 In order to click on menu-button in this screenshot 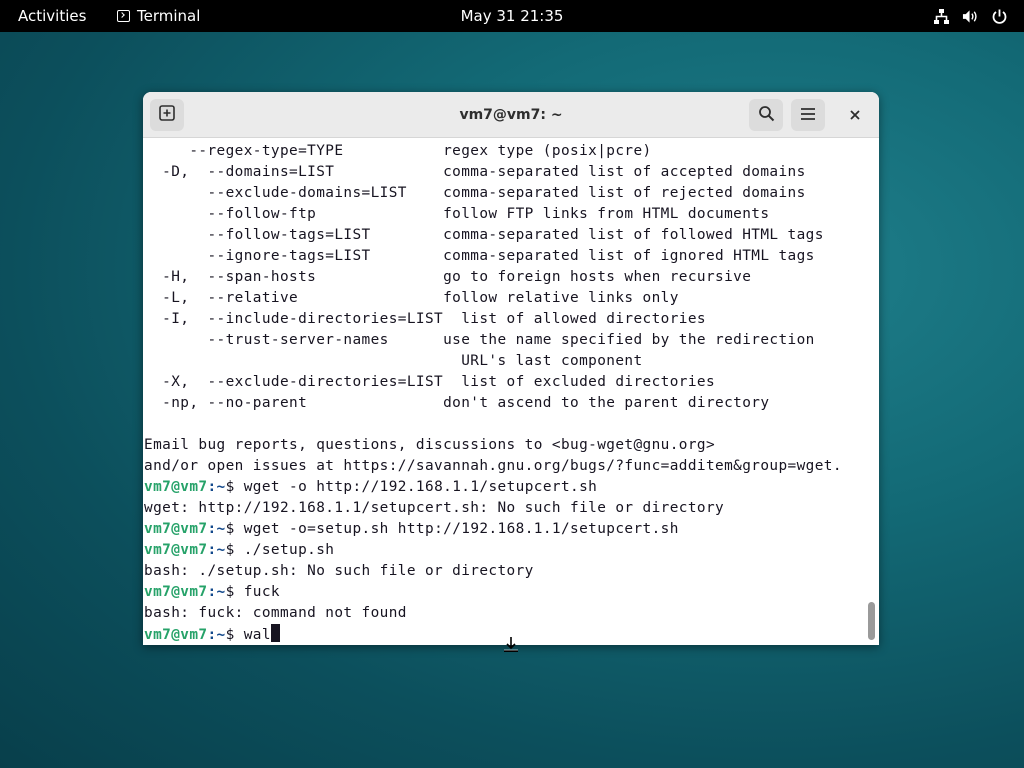, I will do `click(808, 115)`.